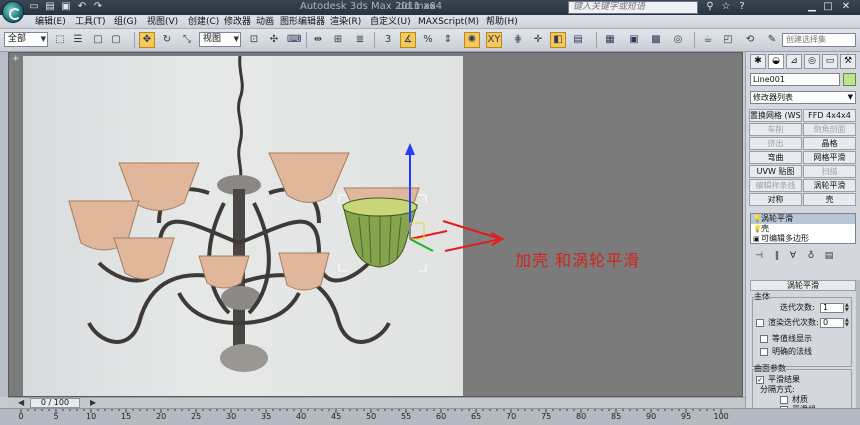 The height and width of the screenshot is (425, 860). What do you see at coordinates (728, 40) in the screenshot?
I see `environment-icon: ◰` at bounding box center [728, 40].